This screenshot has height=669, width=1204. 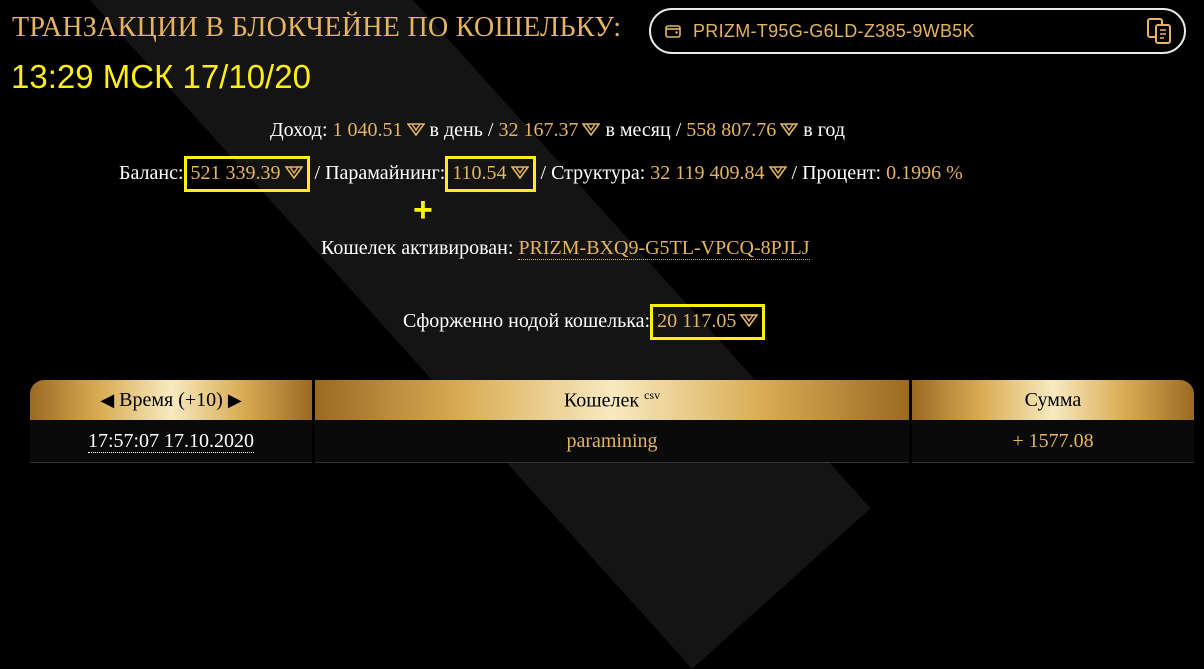 I want to click on table-row: 17:57:07 17.10.2020 paramining + 1577.08, so click(x=612, y=441).